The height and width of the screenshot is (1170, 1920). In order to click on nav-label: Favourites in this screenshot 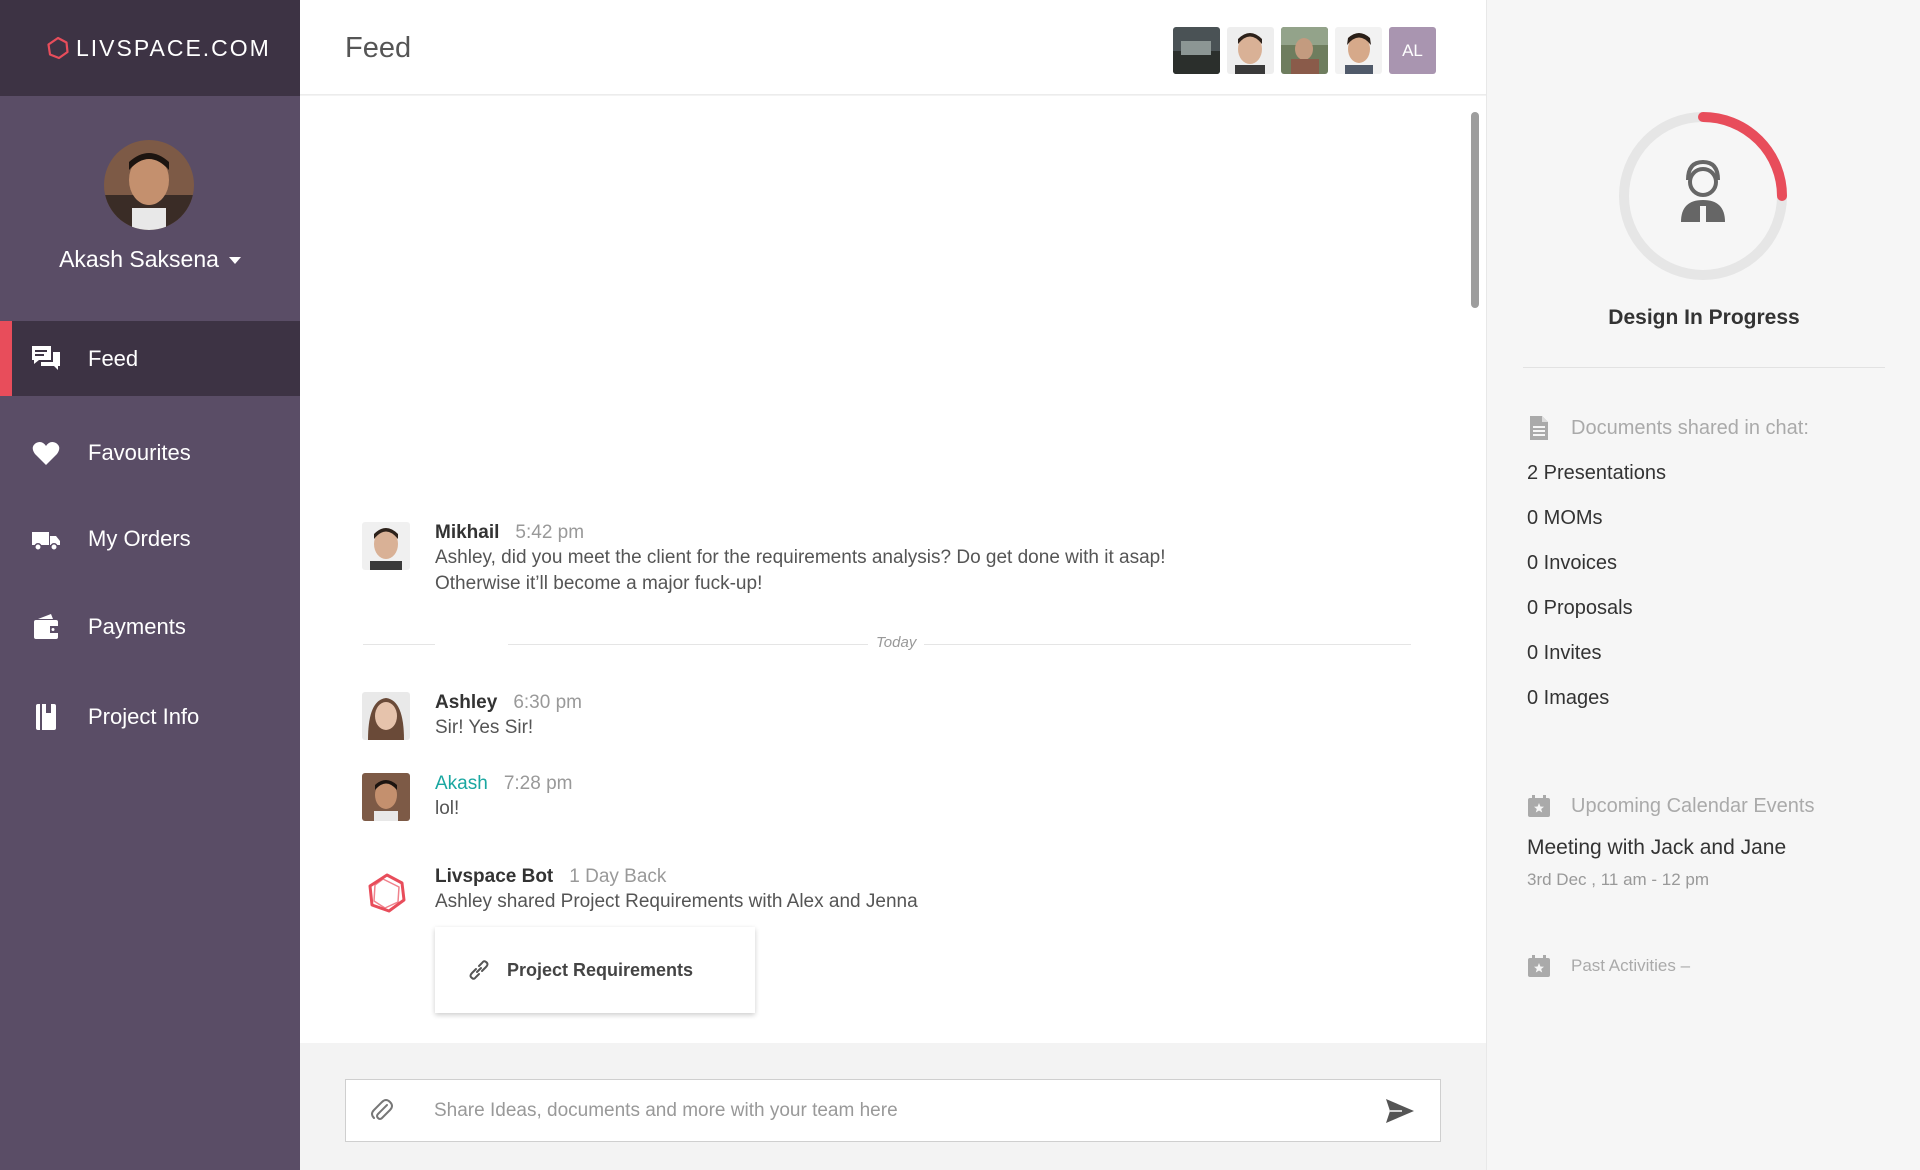, I will do `click(139, 452)`.